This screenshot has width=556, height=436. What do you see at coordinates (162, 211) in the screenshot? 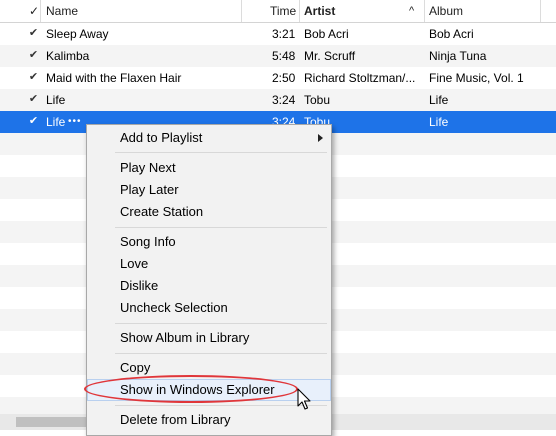
I see `menu-item-label: Create Station` at bounding box center [162, 211].